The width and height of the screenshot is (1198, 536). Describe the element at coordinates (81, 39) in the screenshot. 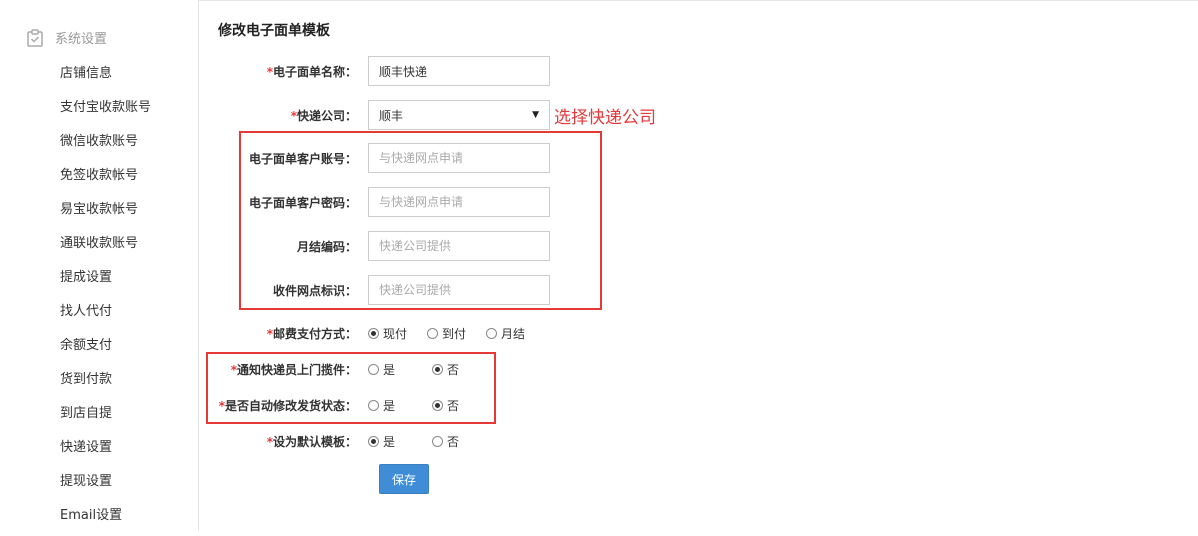

I see `sidebar-section-label: 系统设置` at that location.